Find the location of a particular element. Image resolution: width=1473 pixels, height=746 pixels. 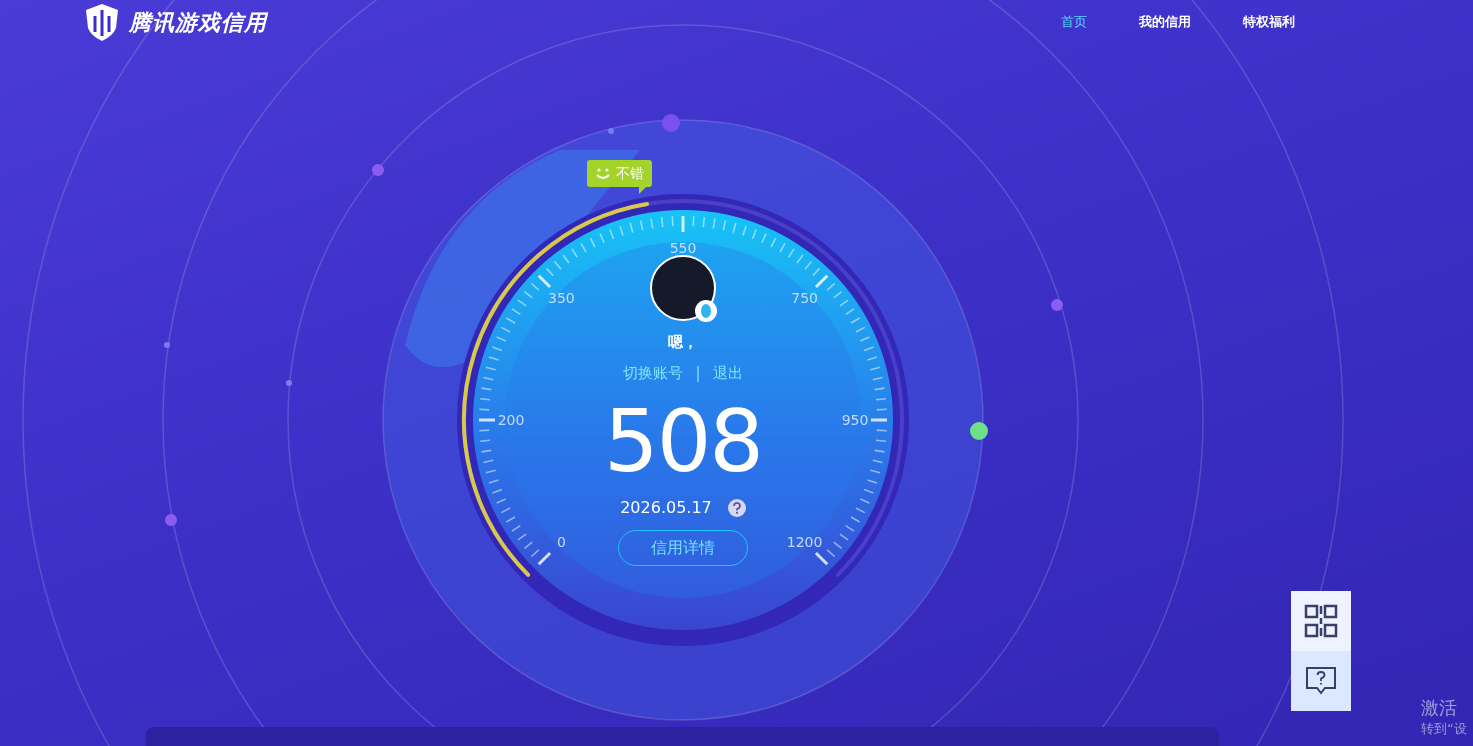

smiley-icon is located at coordinates (603, 173).